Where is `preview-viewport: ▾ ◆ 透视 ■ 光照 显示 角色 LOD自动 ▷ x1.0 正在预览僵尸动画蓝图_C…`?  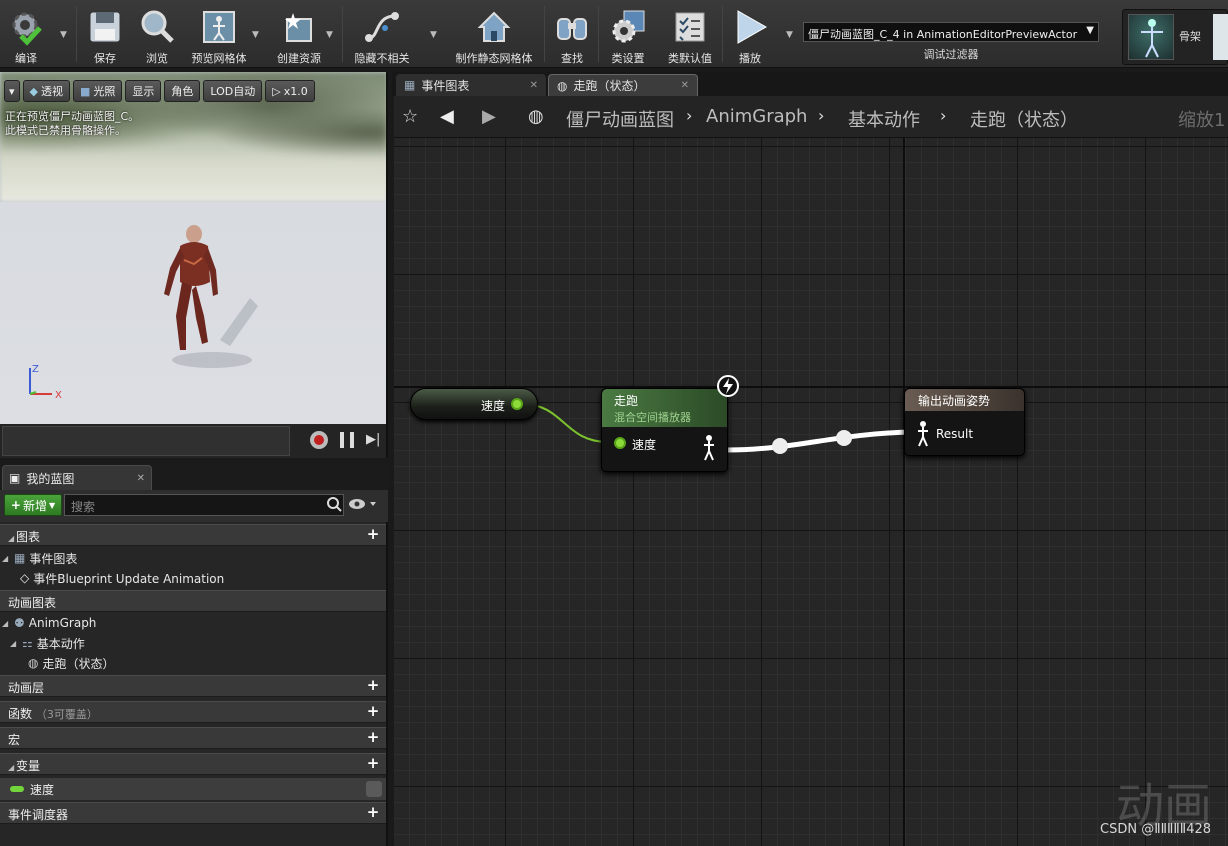
preview-viewport: ▾ ◆ 透视 ■ 光照 显示 角色 LOD自动 ▷ x1.0 正在预览僵尸动画蓝图_C… is located at coordinates (194, 248).